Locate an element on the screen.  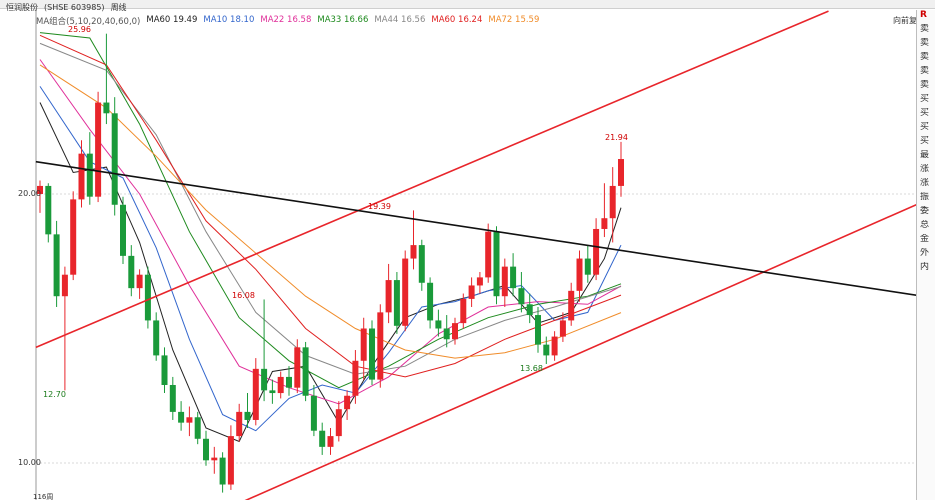
ma-legend-item: MA72 15.59 is located at coordinates (514, 20).